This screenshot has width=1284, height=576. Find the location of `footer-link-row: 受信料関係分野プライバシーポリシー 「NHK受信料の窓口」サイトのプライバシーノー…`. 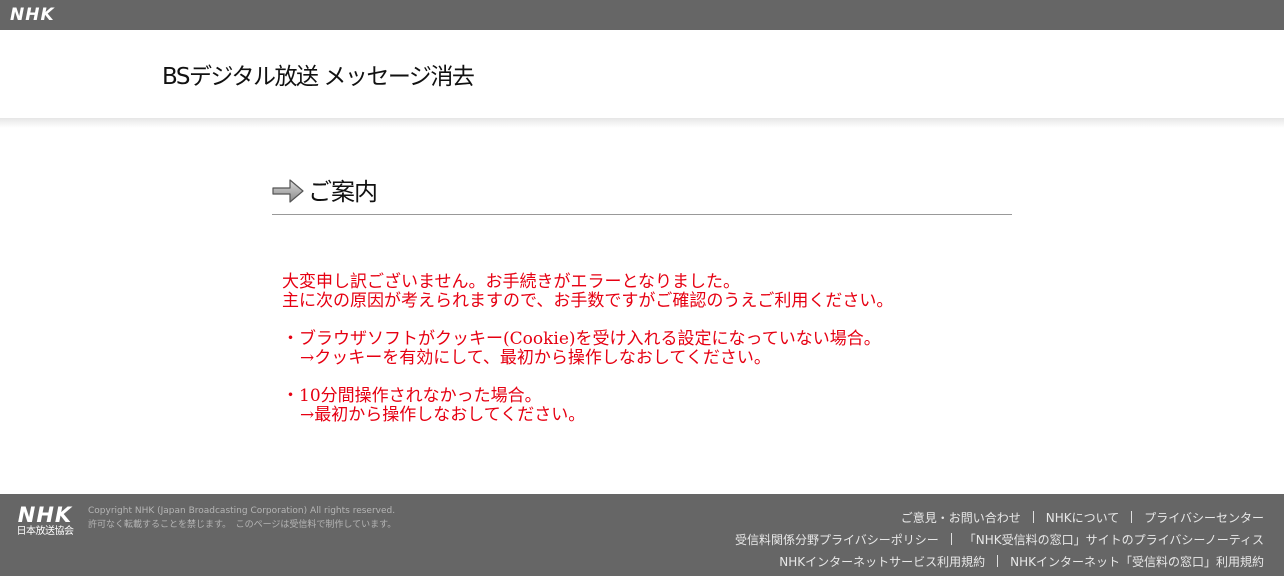

footer-link-row: 受信料関係分野プライバシーポリシー 「NHK受信料の窓口」サイトのプライバシーノー… is located at coordinates (999, 540).